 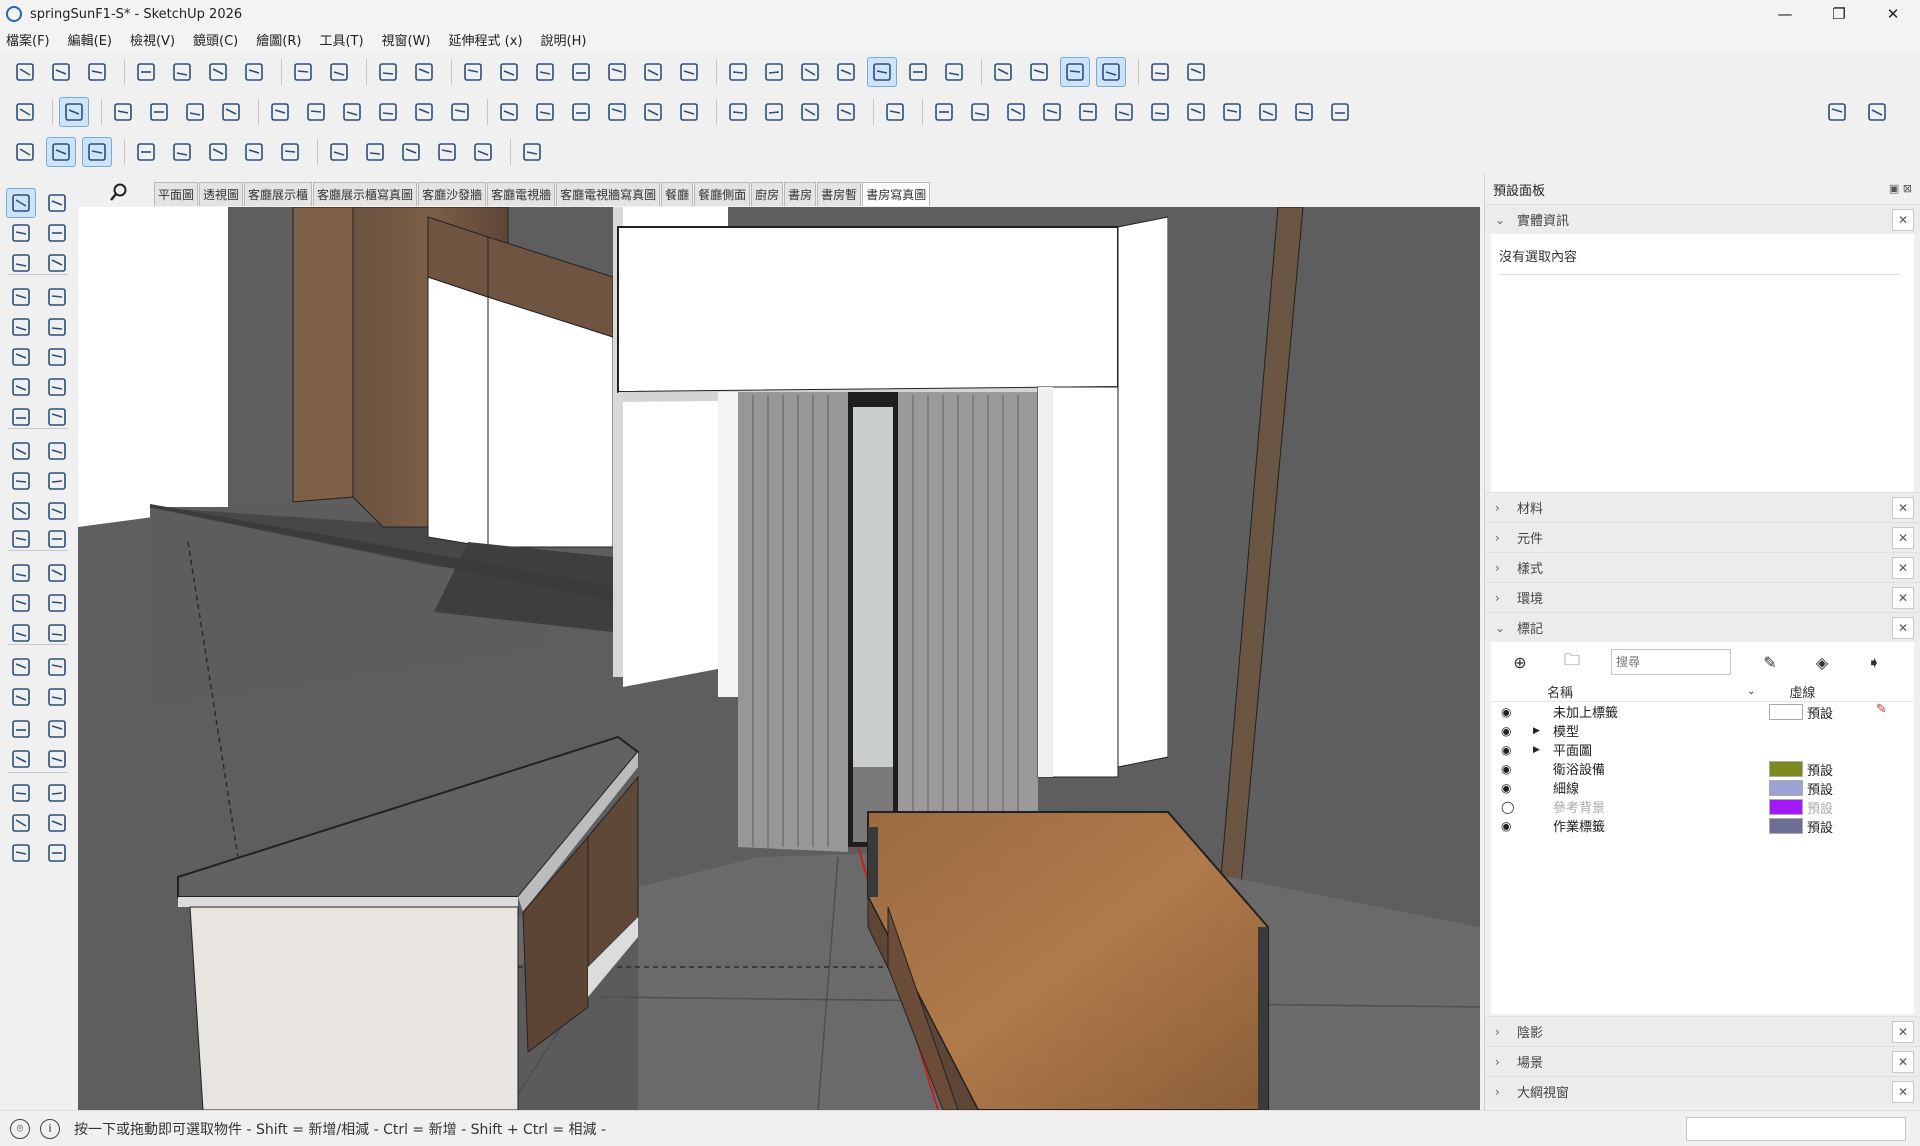 I want to click on tape-measure-icon, so click(x=545, y=112).